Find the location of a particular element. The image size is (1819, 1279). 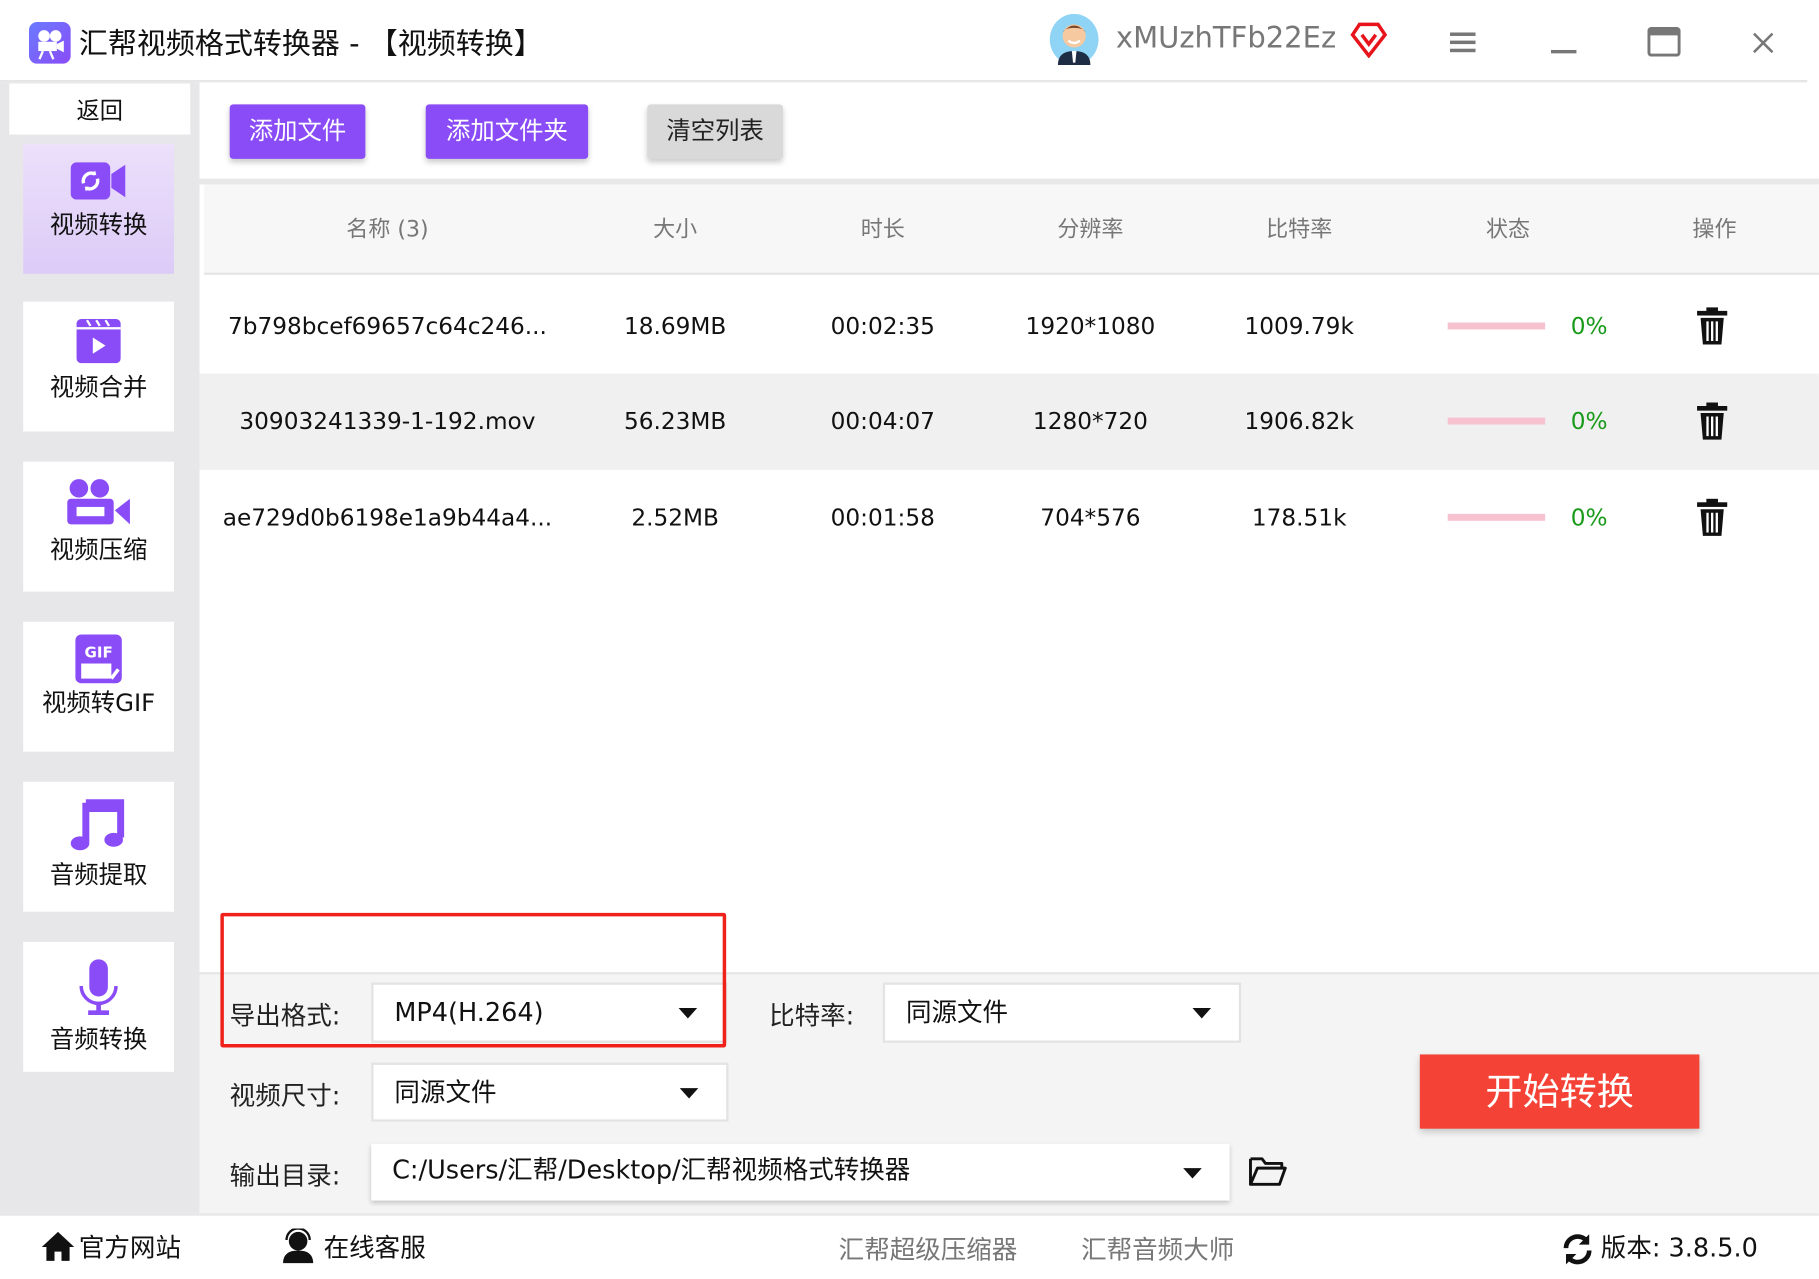

sidebar-item-video-gif: GIF 视频转GIF is located at coordinates (99, 686).